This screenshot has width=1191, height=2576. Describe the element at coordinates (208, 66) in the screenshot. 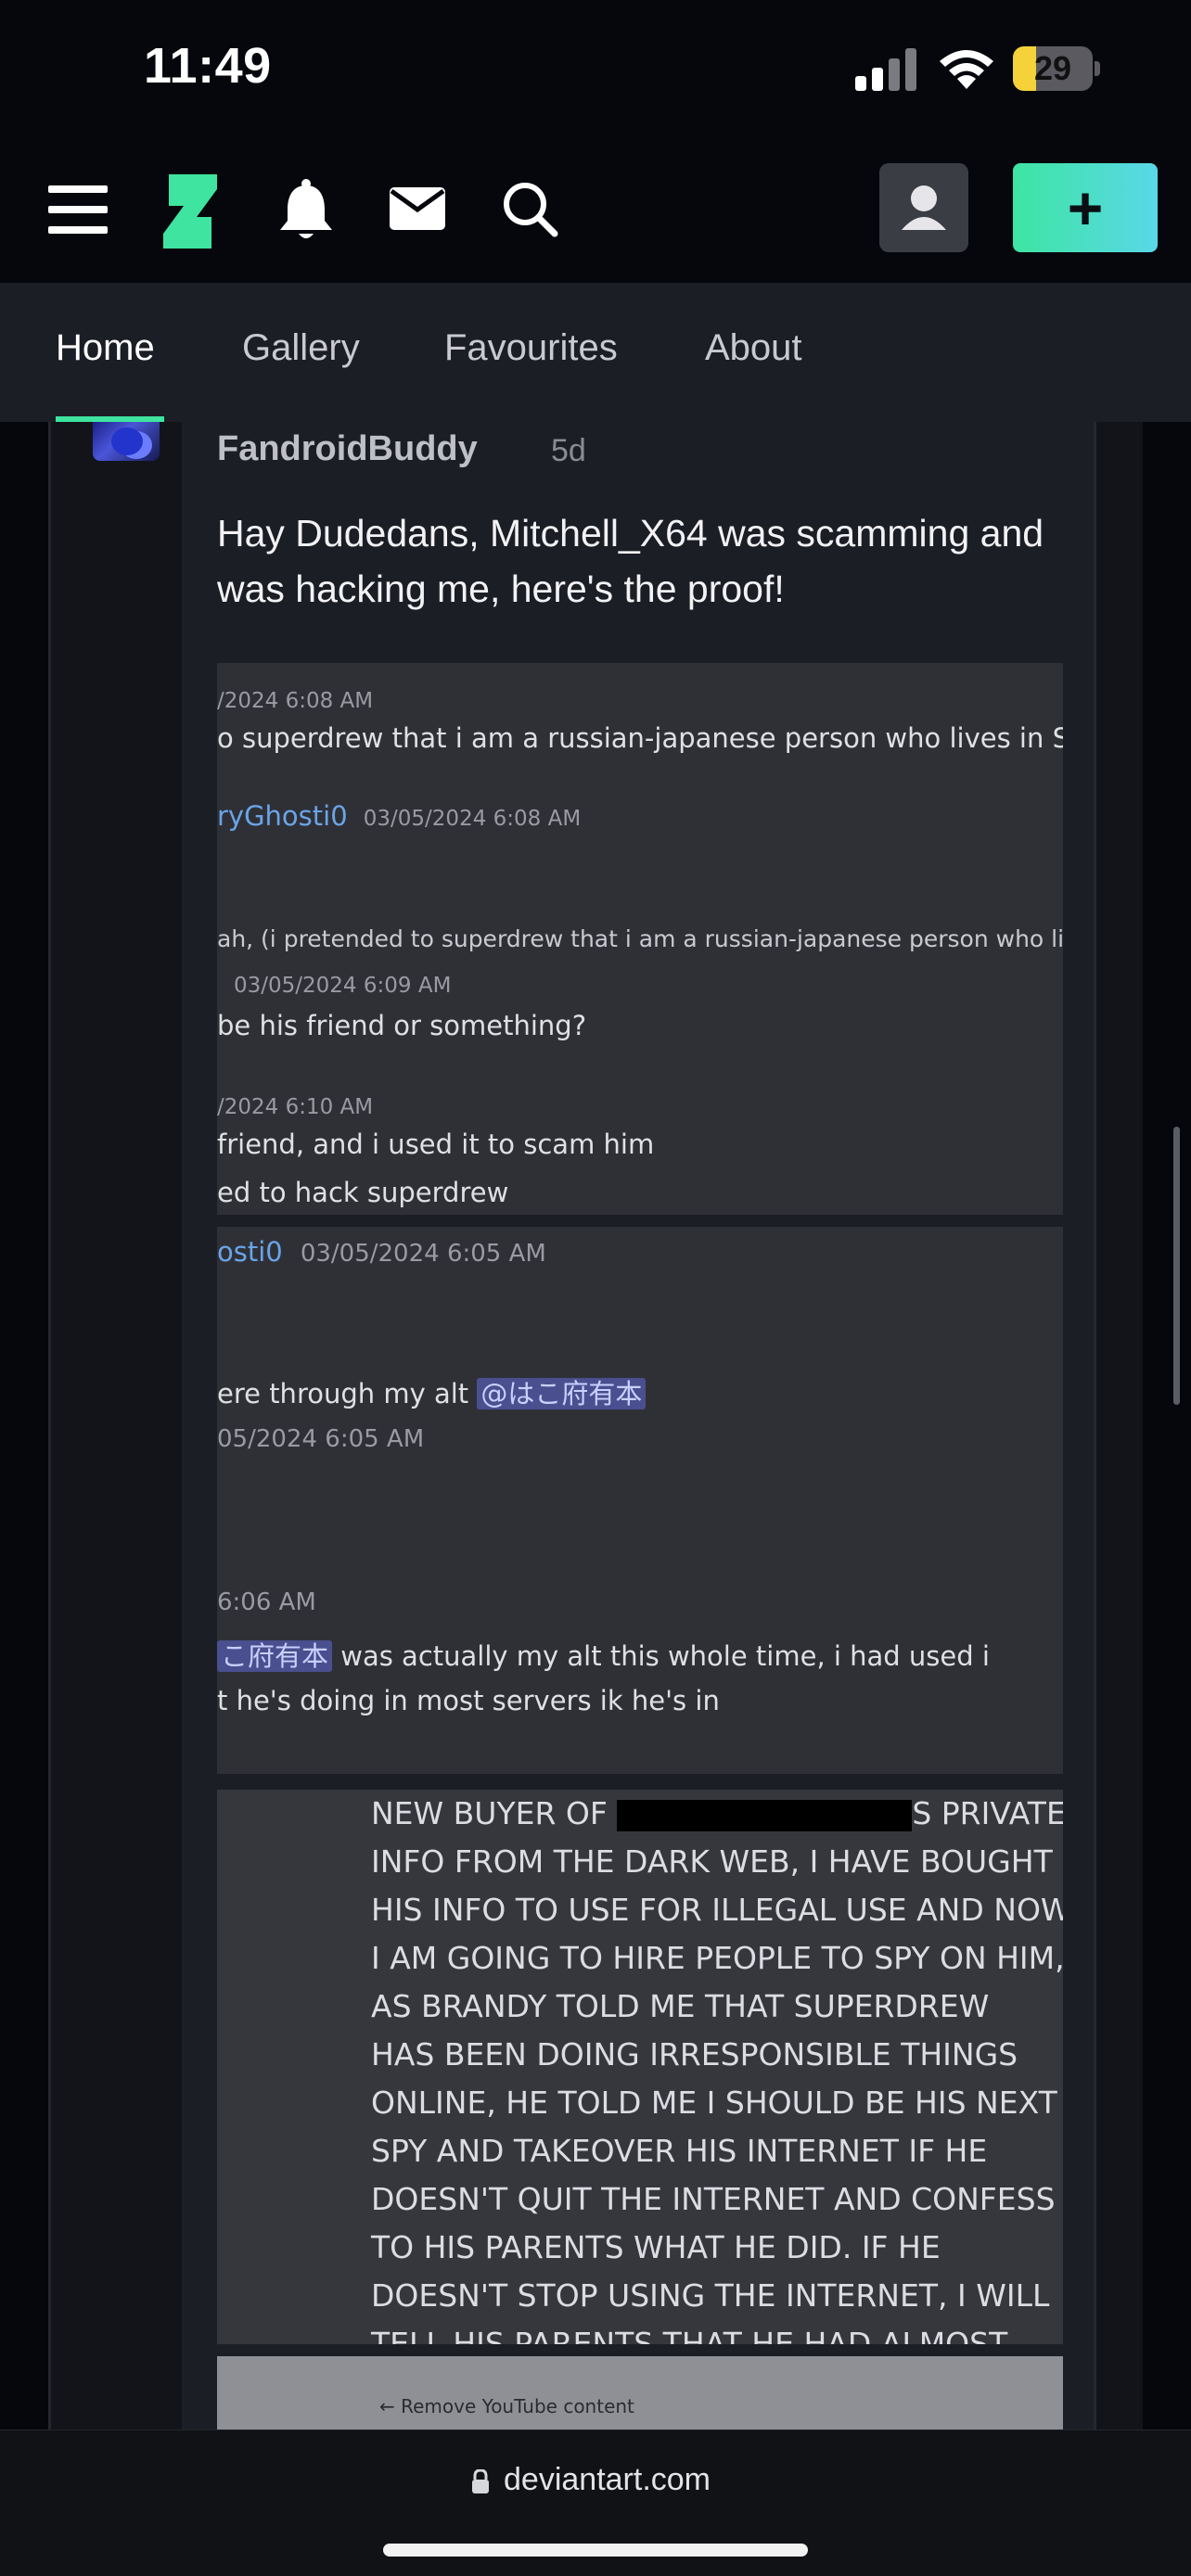

I see `status-time: 11:49` at that location.